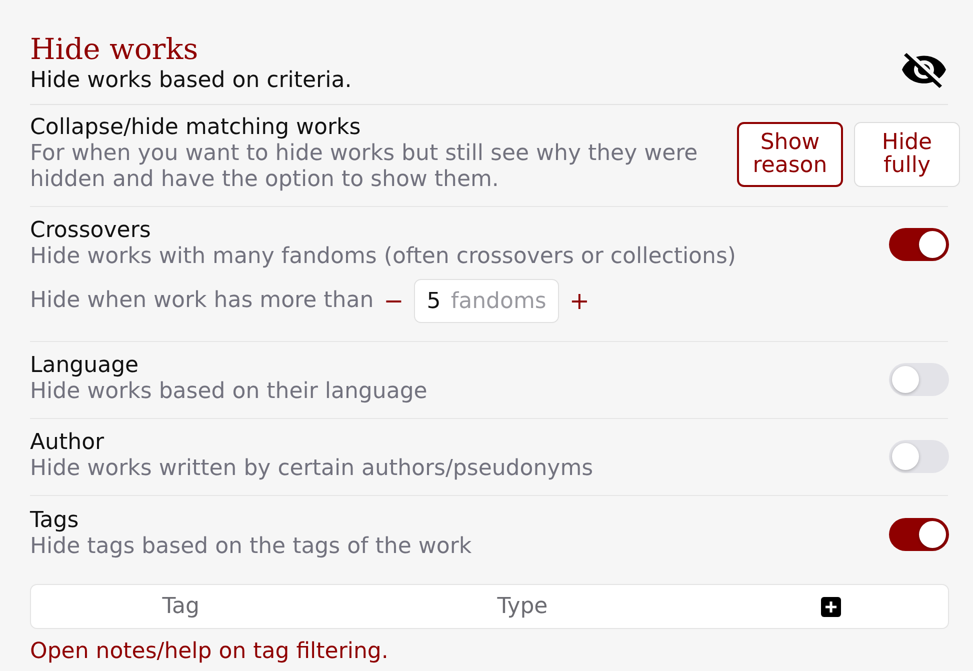 The image size is (973, 671). Describe the element at coordinates (191, 81) in the screenshot. I see `section-subtitle: Hide works based on criteria.` at that location.